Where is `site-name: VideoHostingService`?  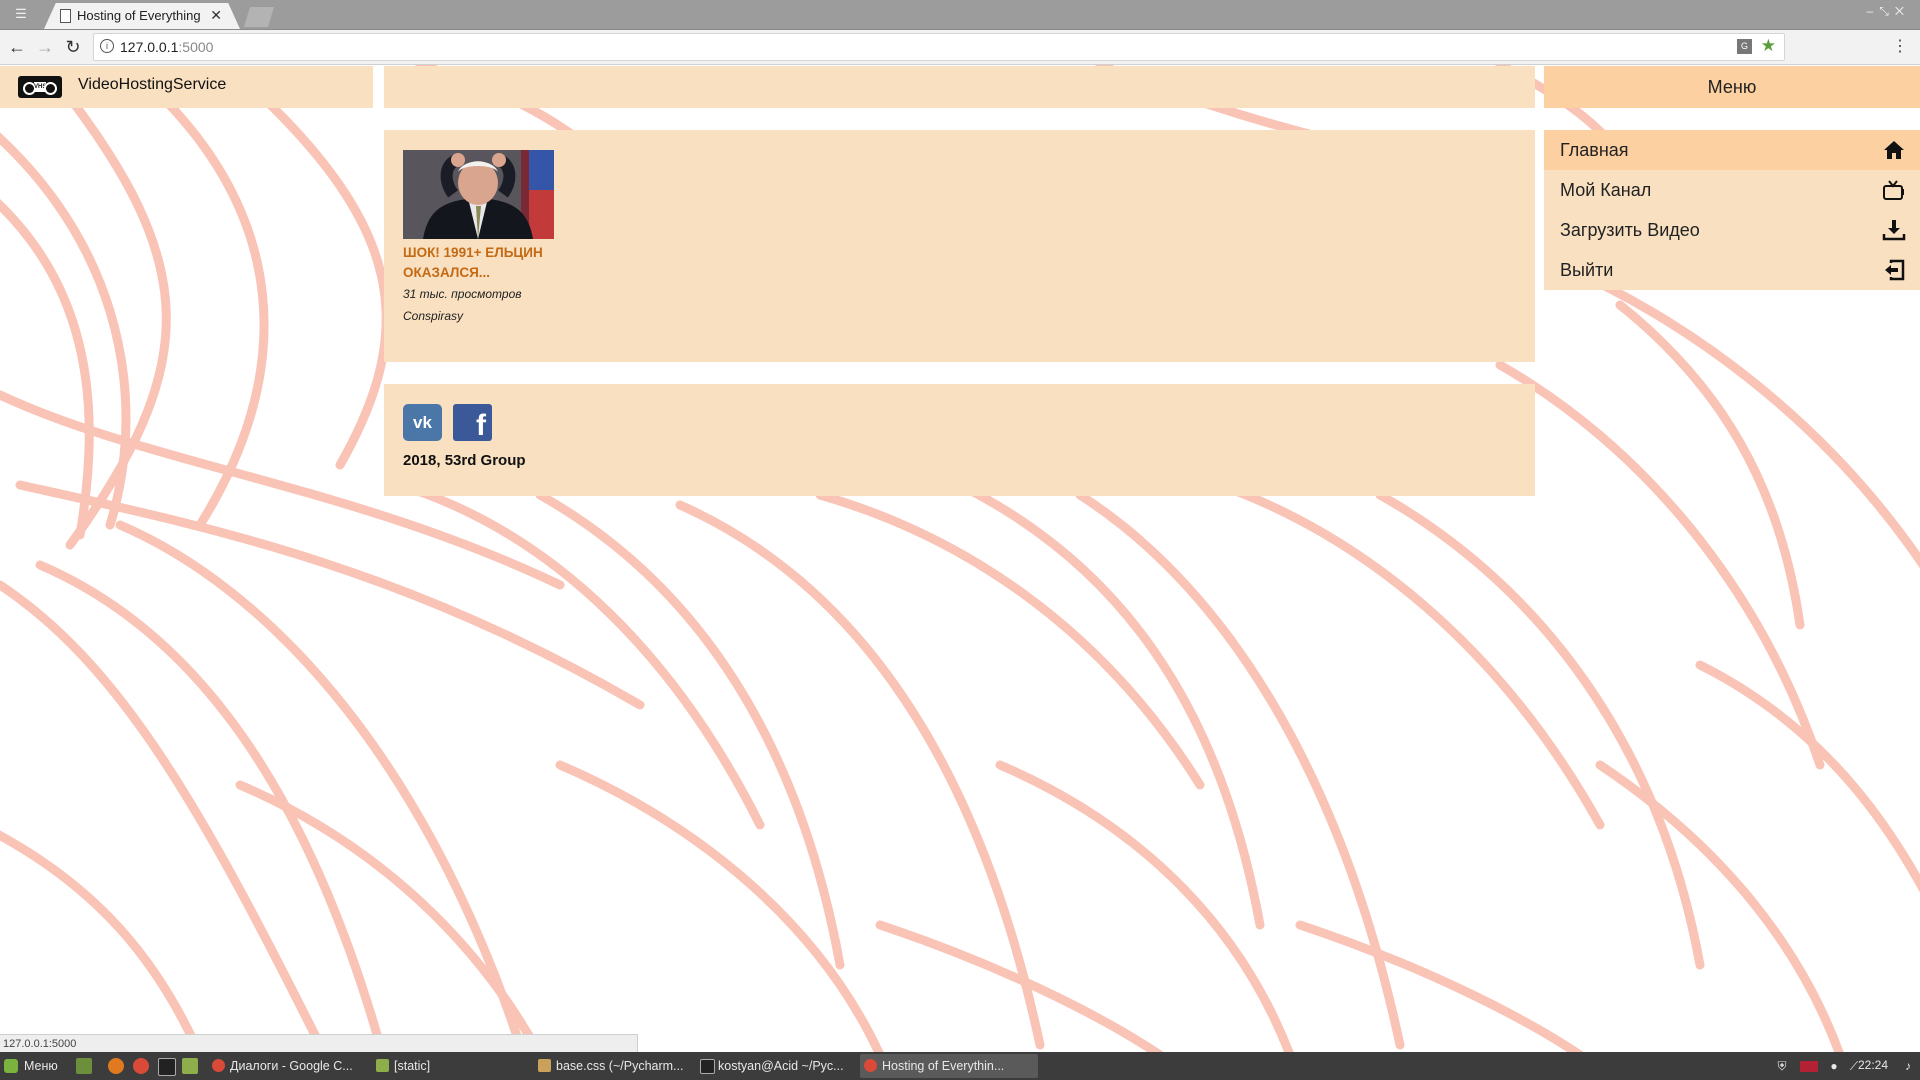 site-name: VideoHostingService is located at coordinates (152, 85).